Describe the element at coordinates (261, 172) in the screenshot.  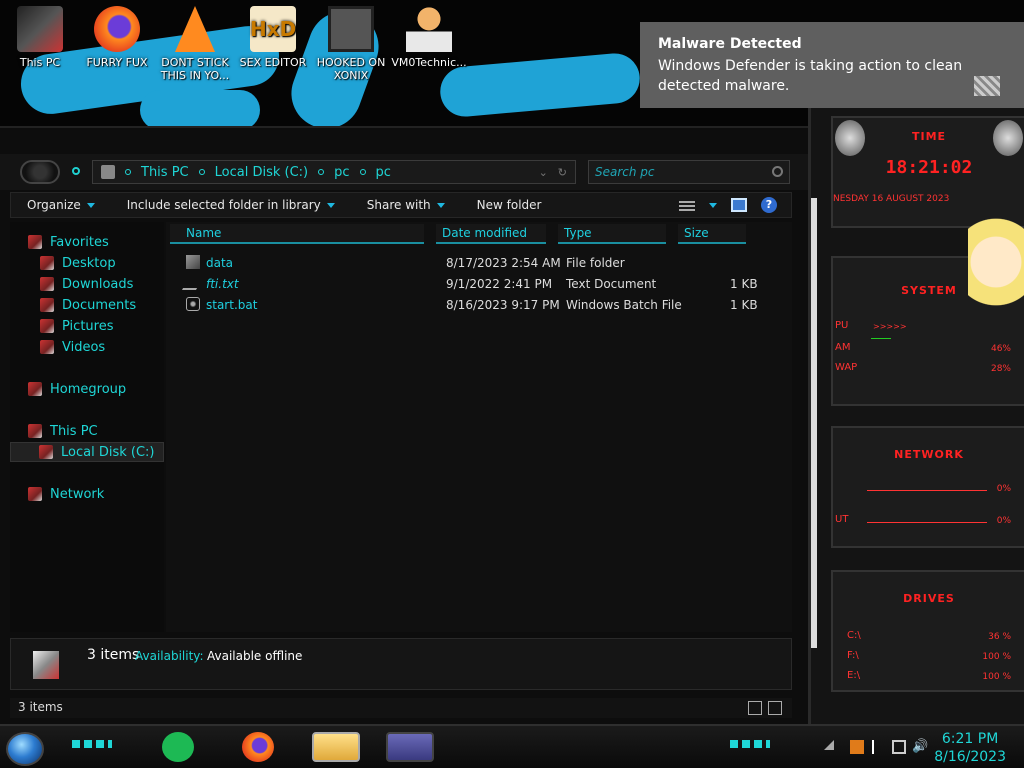
I see `breadcrumb-local-disk: Local Disk (C:)` at that location.